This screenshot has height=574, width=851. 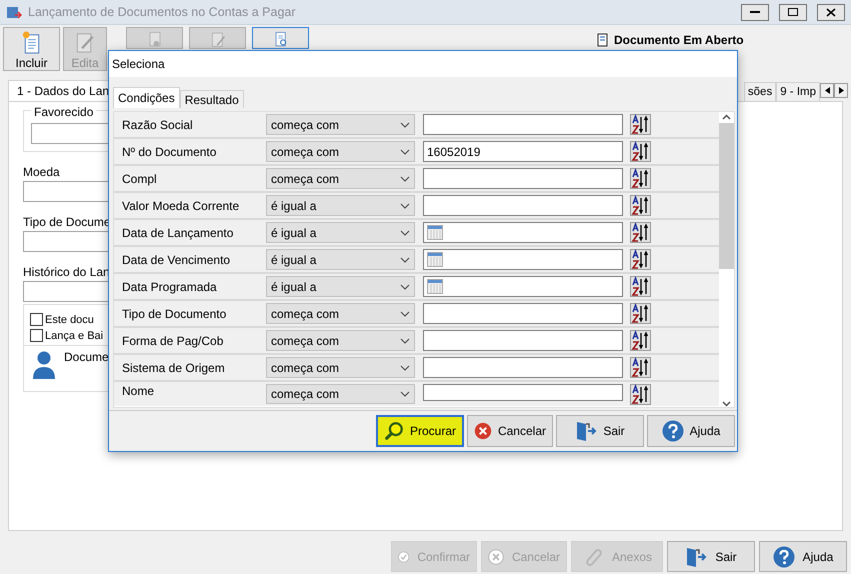 I want to click on toolbar-button: Incluir, so click(x=31, y=49).